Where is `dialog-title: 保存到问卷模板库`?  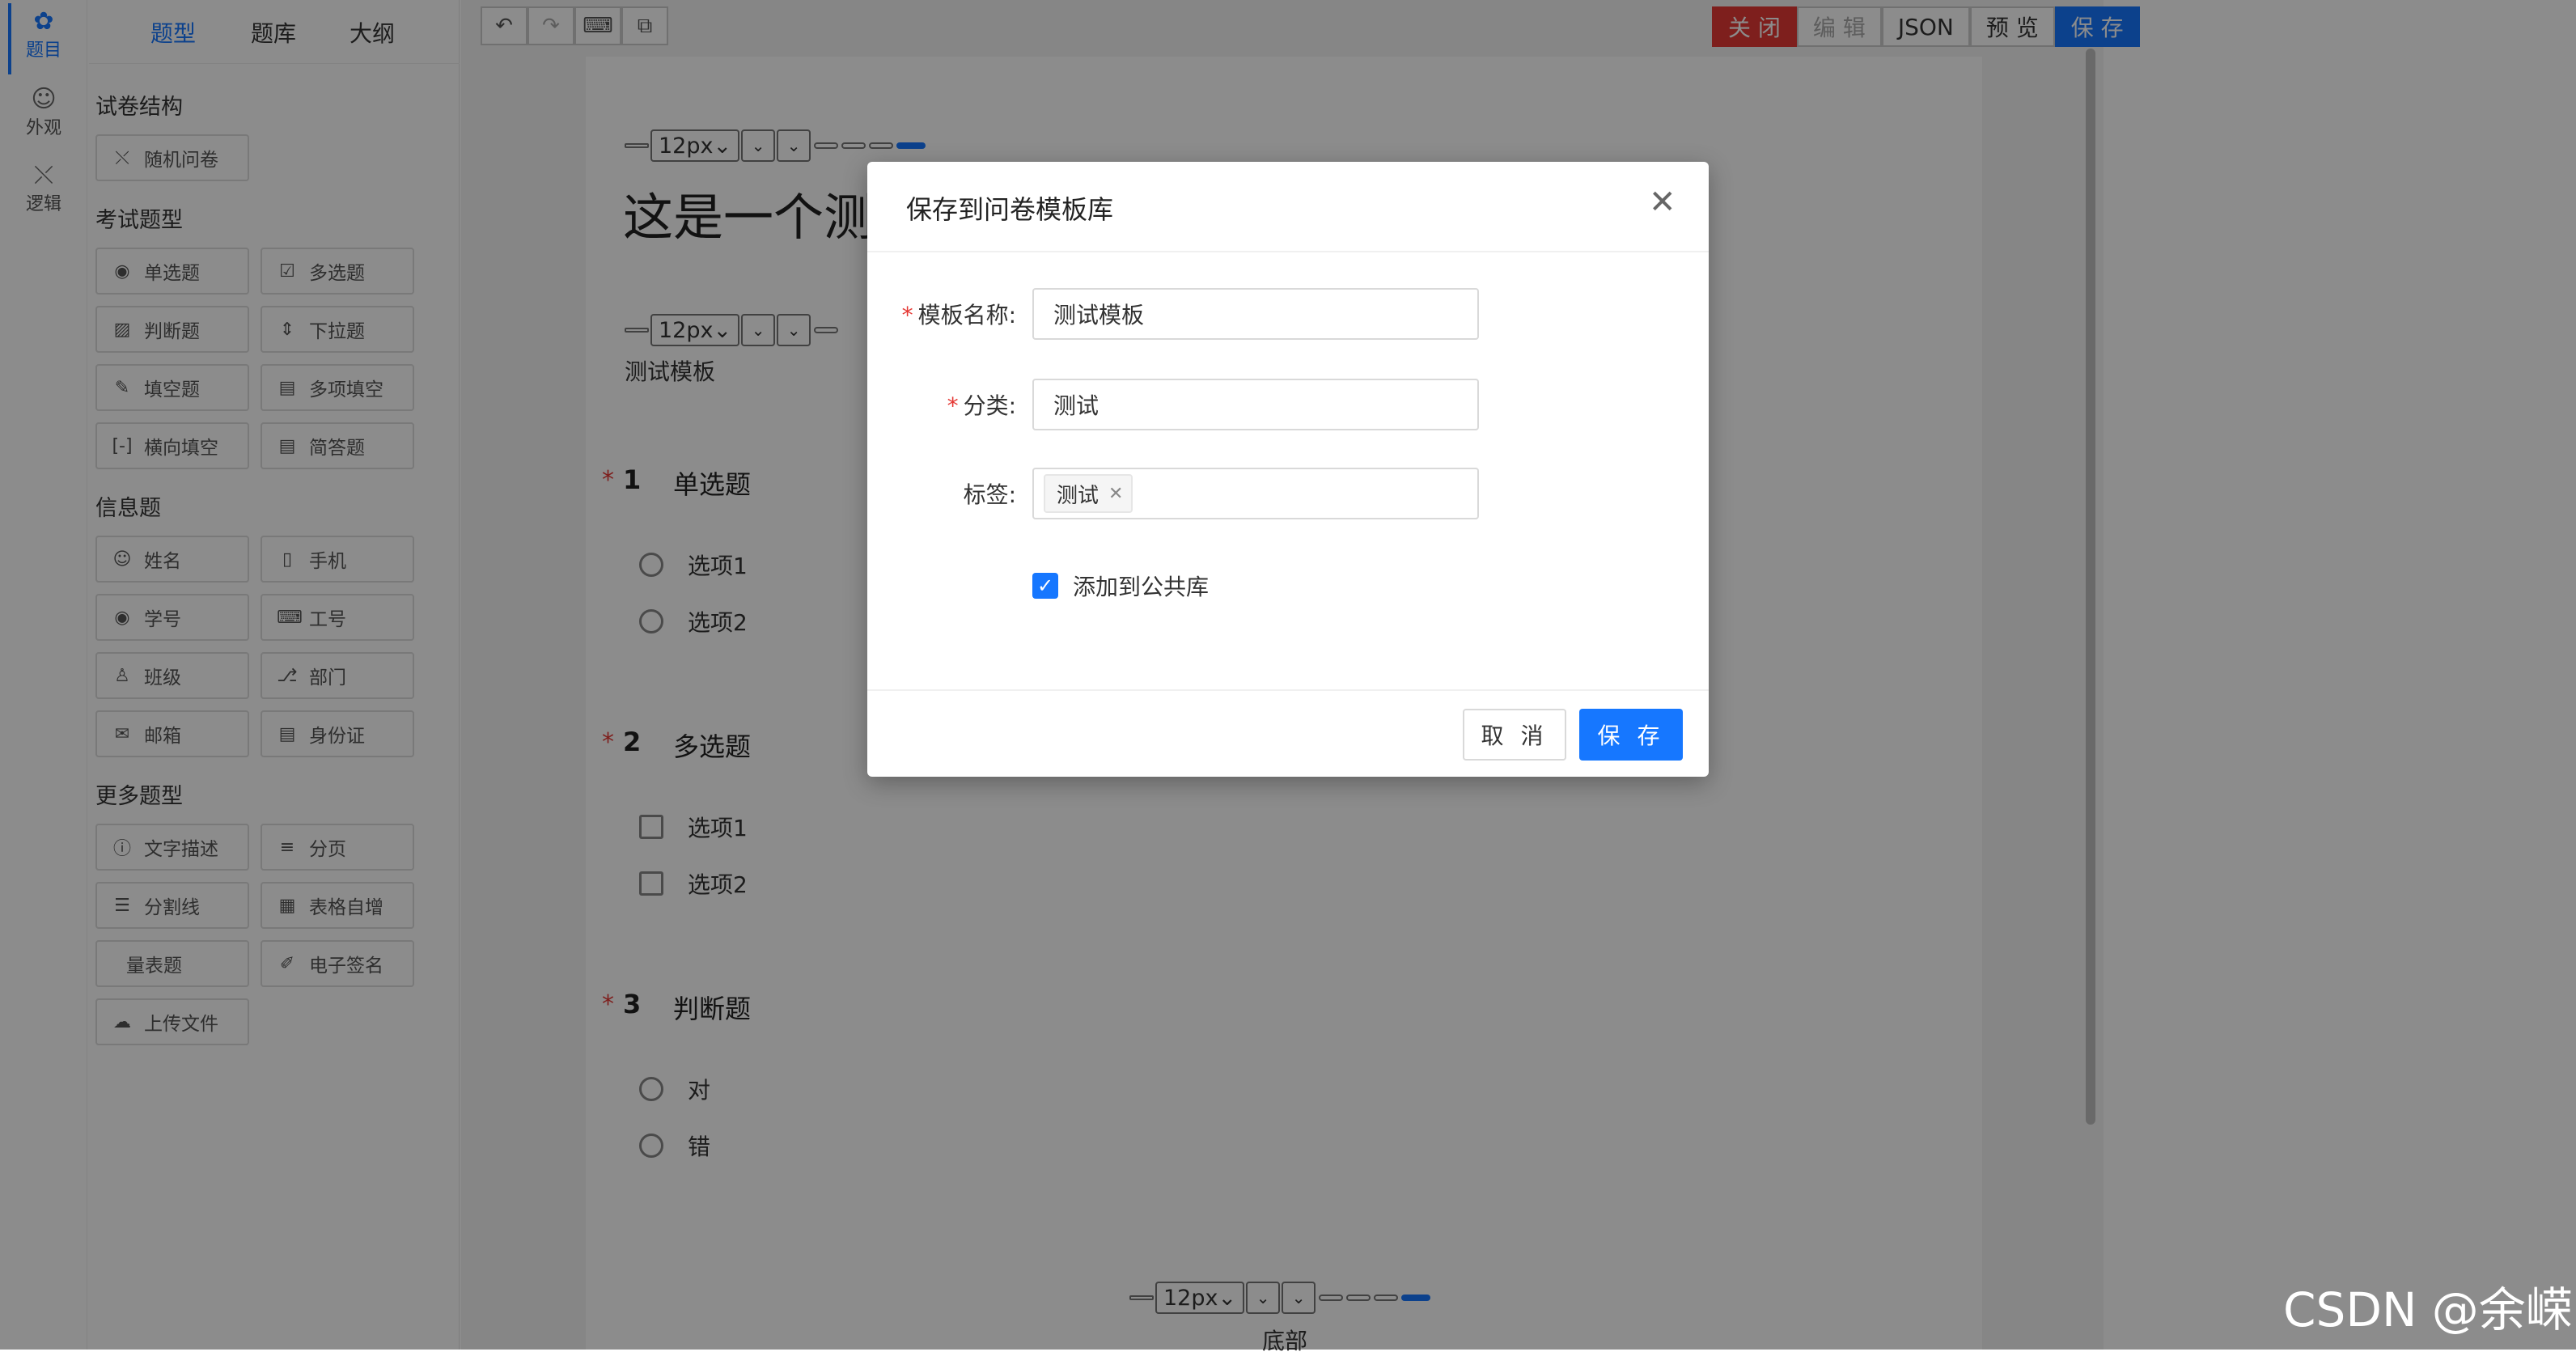
dialog-title: 保存到问卷模板库 is located at coordinates (1010, 209).